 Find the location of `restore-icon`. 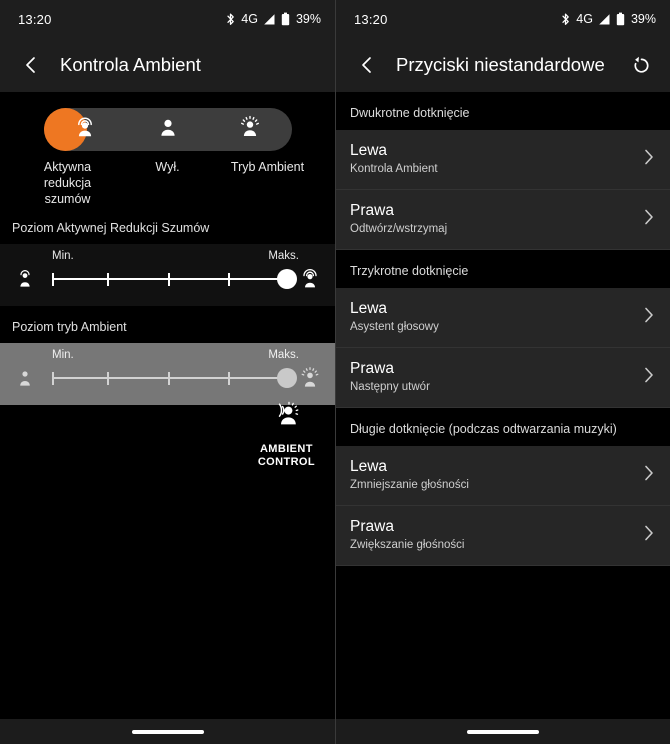

restore-icon is located at coordinates (641, 65).